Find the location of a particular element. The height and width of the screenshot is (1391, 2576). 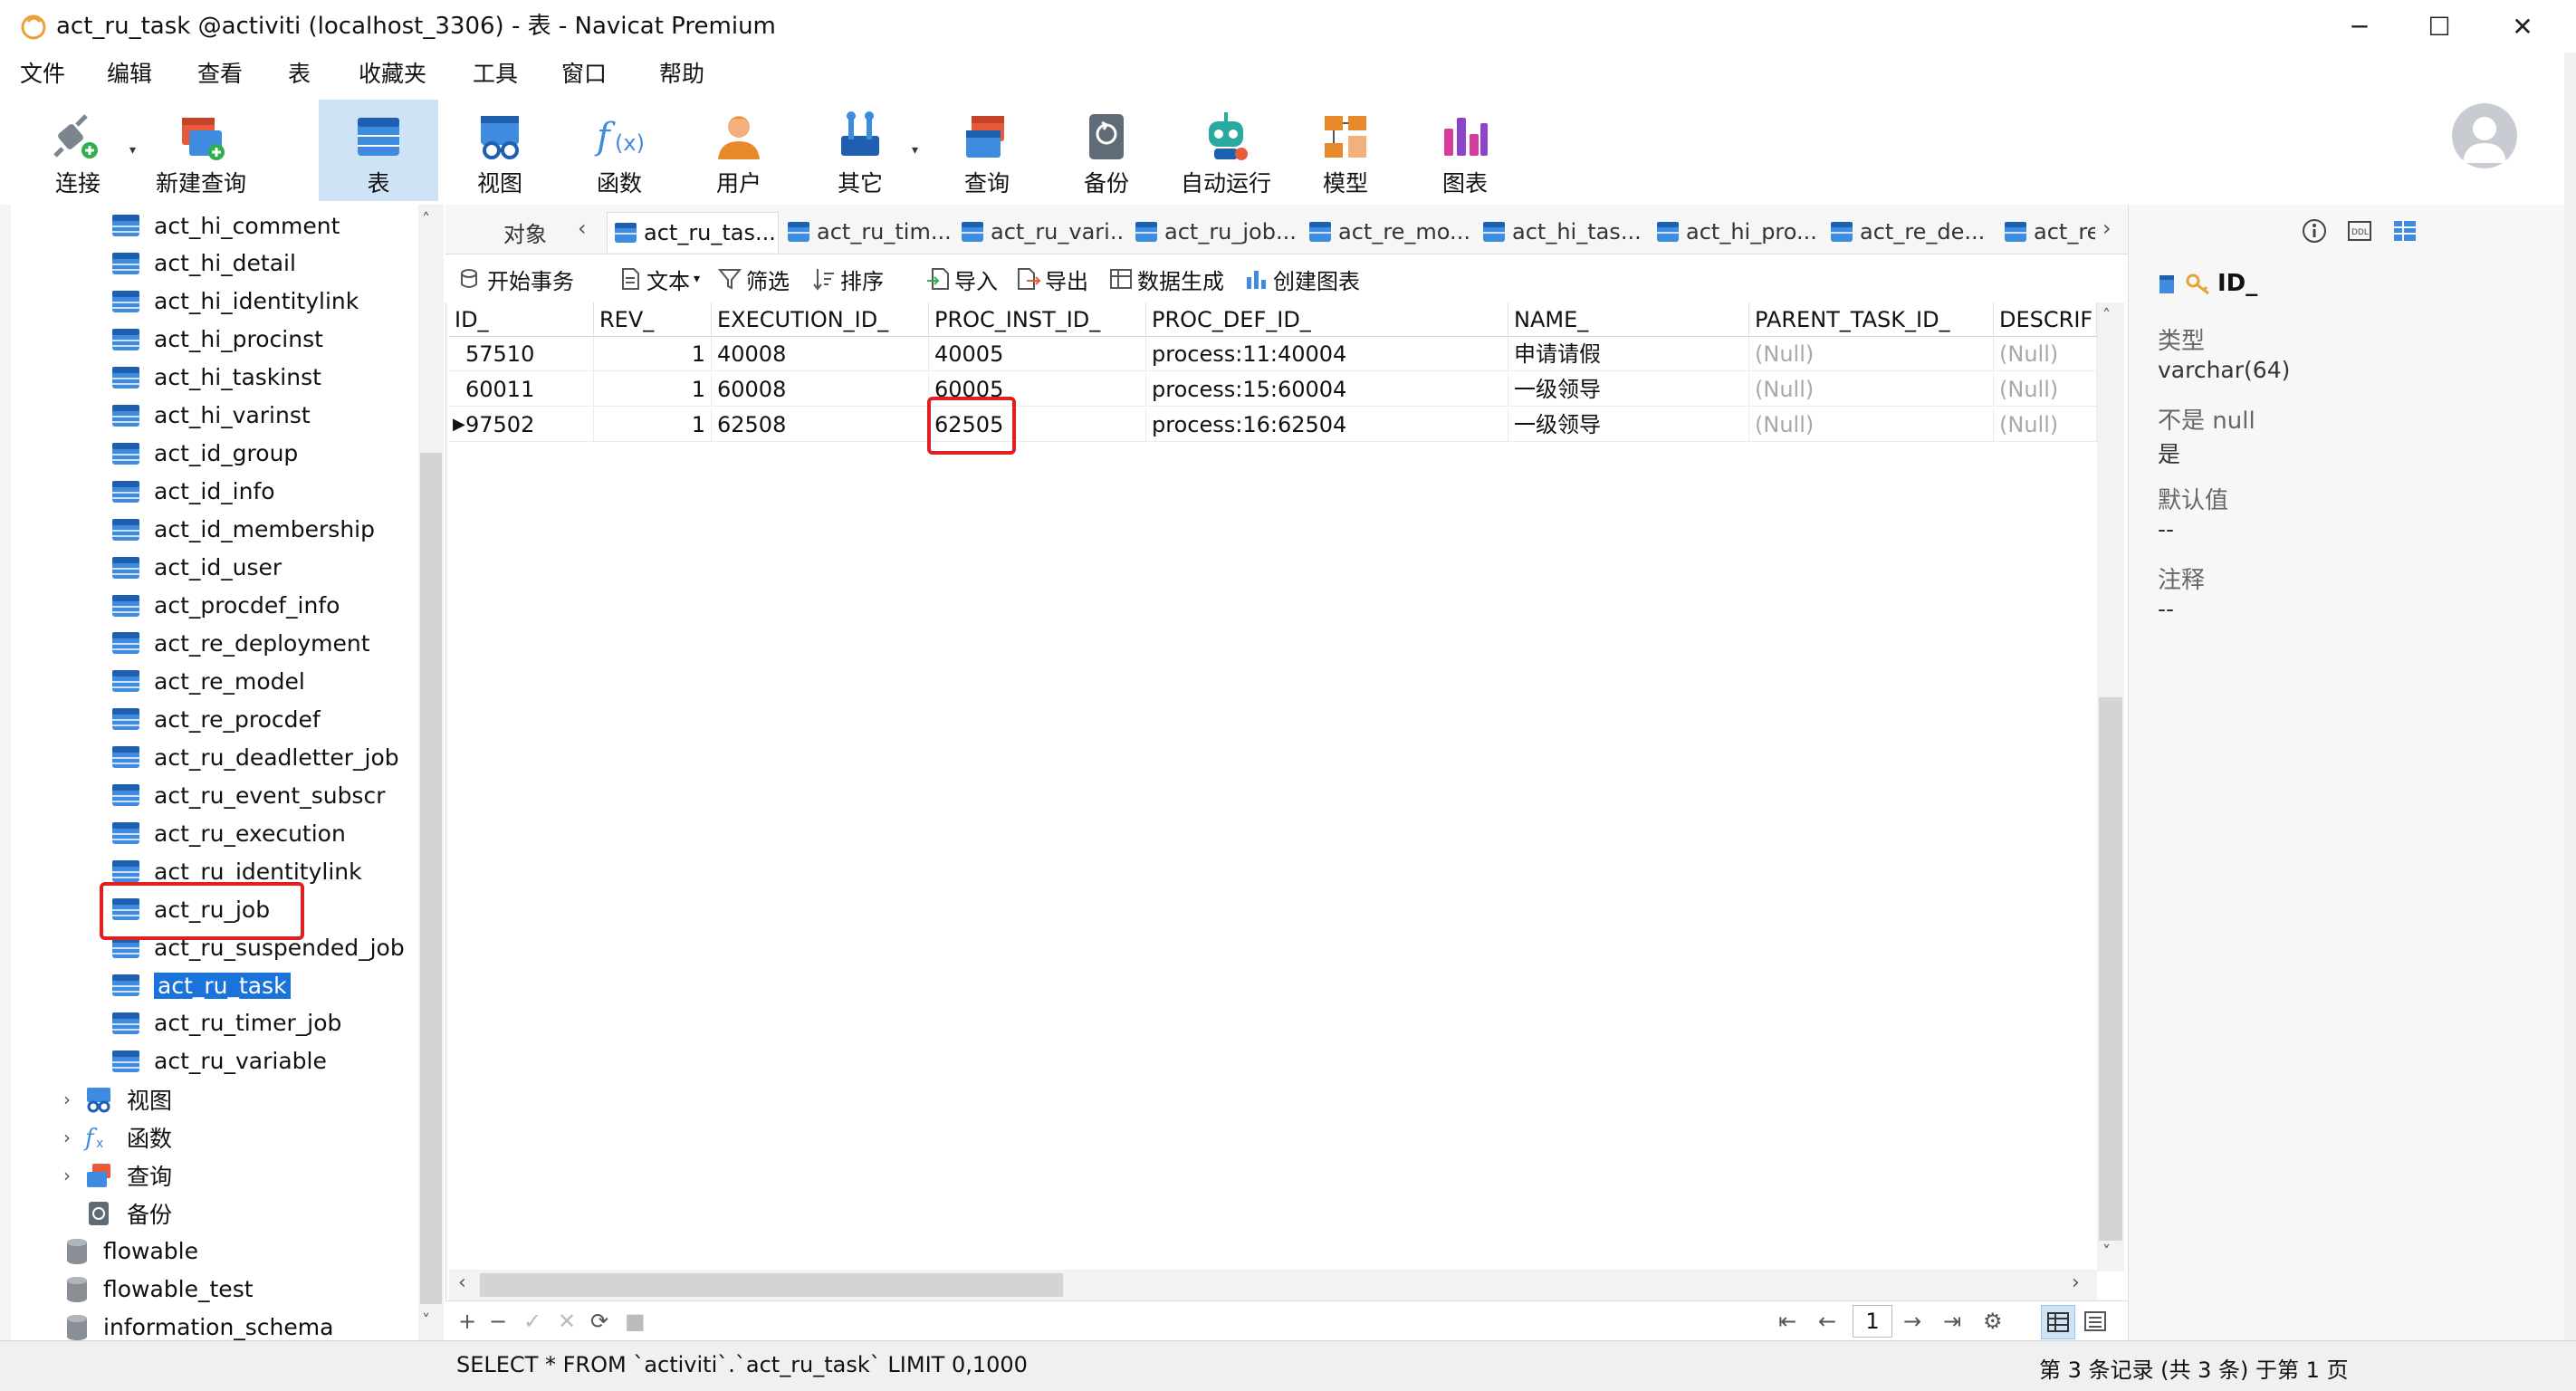

navigator-table-item: act_ru_event_subscr is located at coordinates (247, 795).